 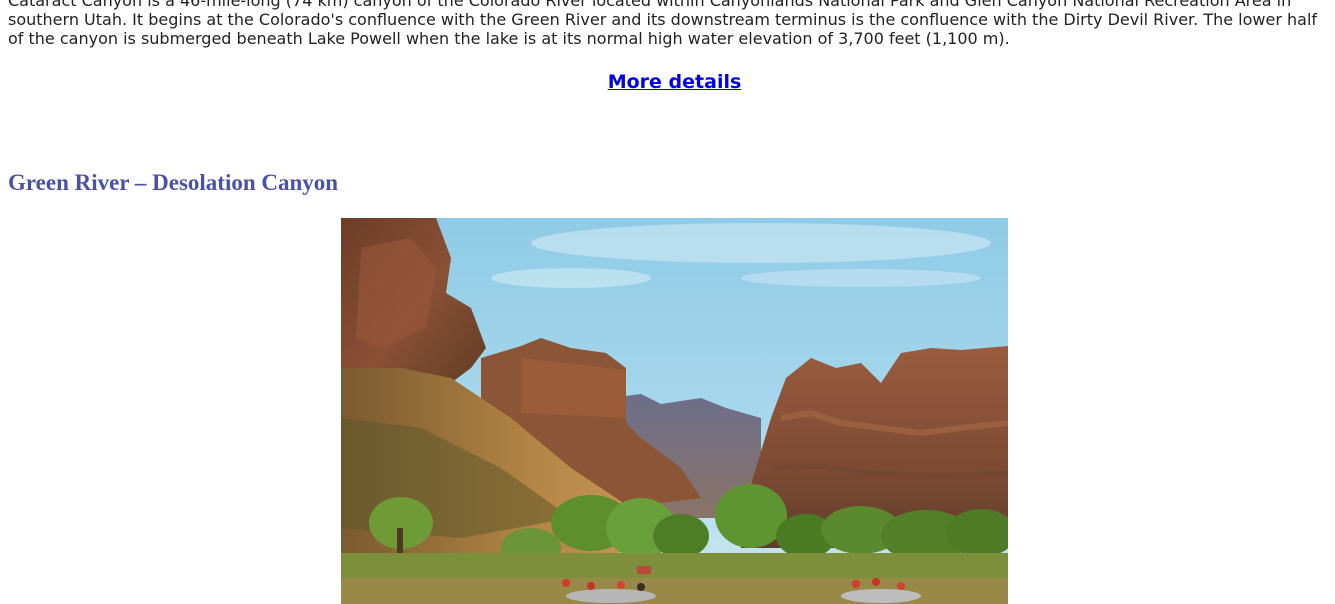 I want to click on more-details-container: More details, so click(x=667, y=82).